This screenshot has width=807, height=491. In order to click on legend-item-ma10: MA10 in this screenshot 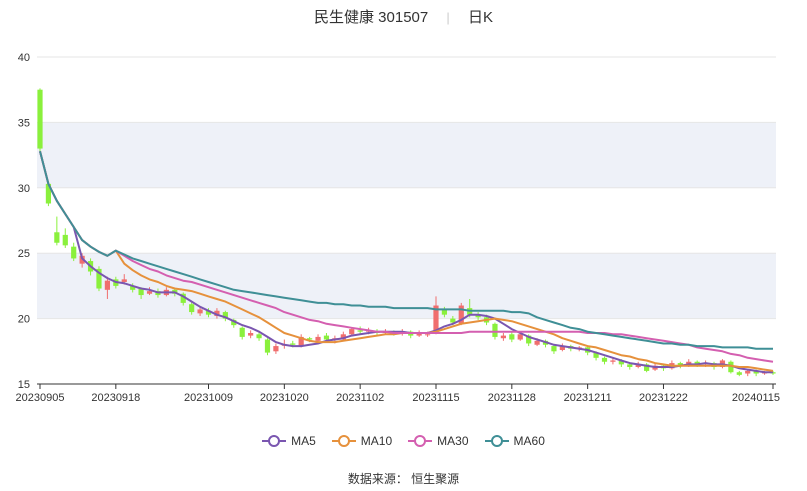, I will do `click(362, 441)`.